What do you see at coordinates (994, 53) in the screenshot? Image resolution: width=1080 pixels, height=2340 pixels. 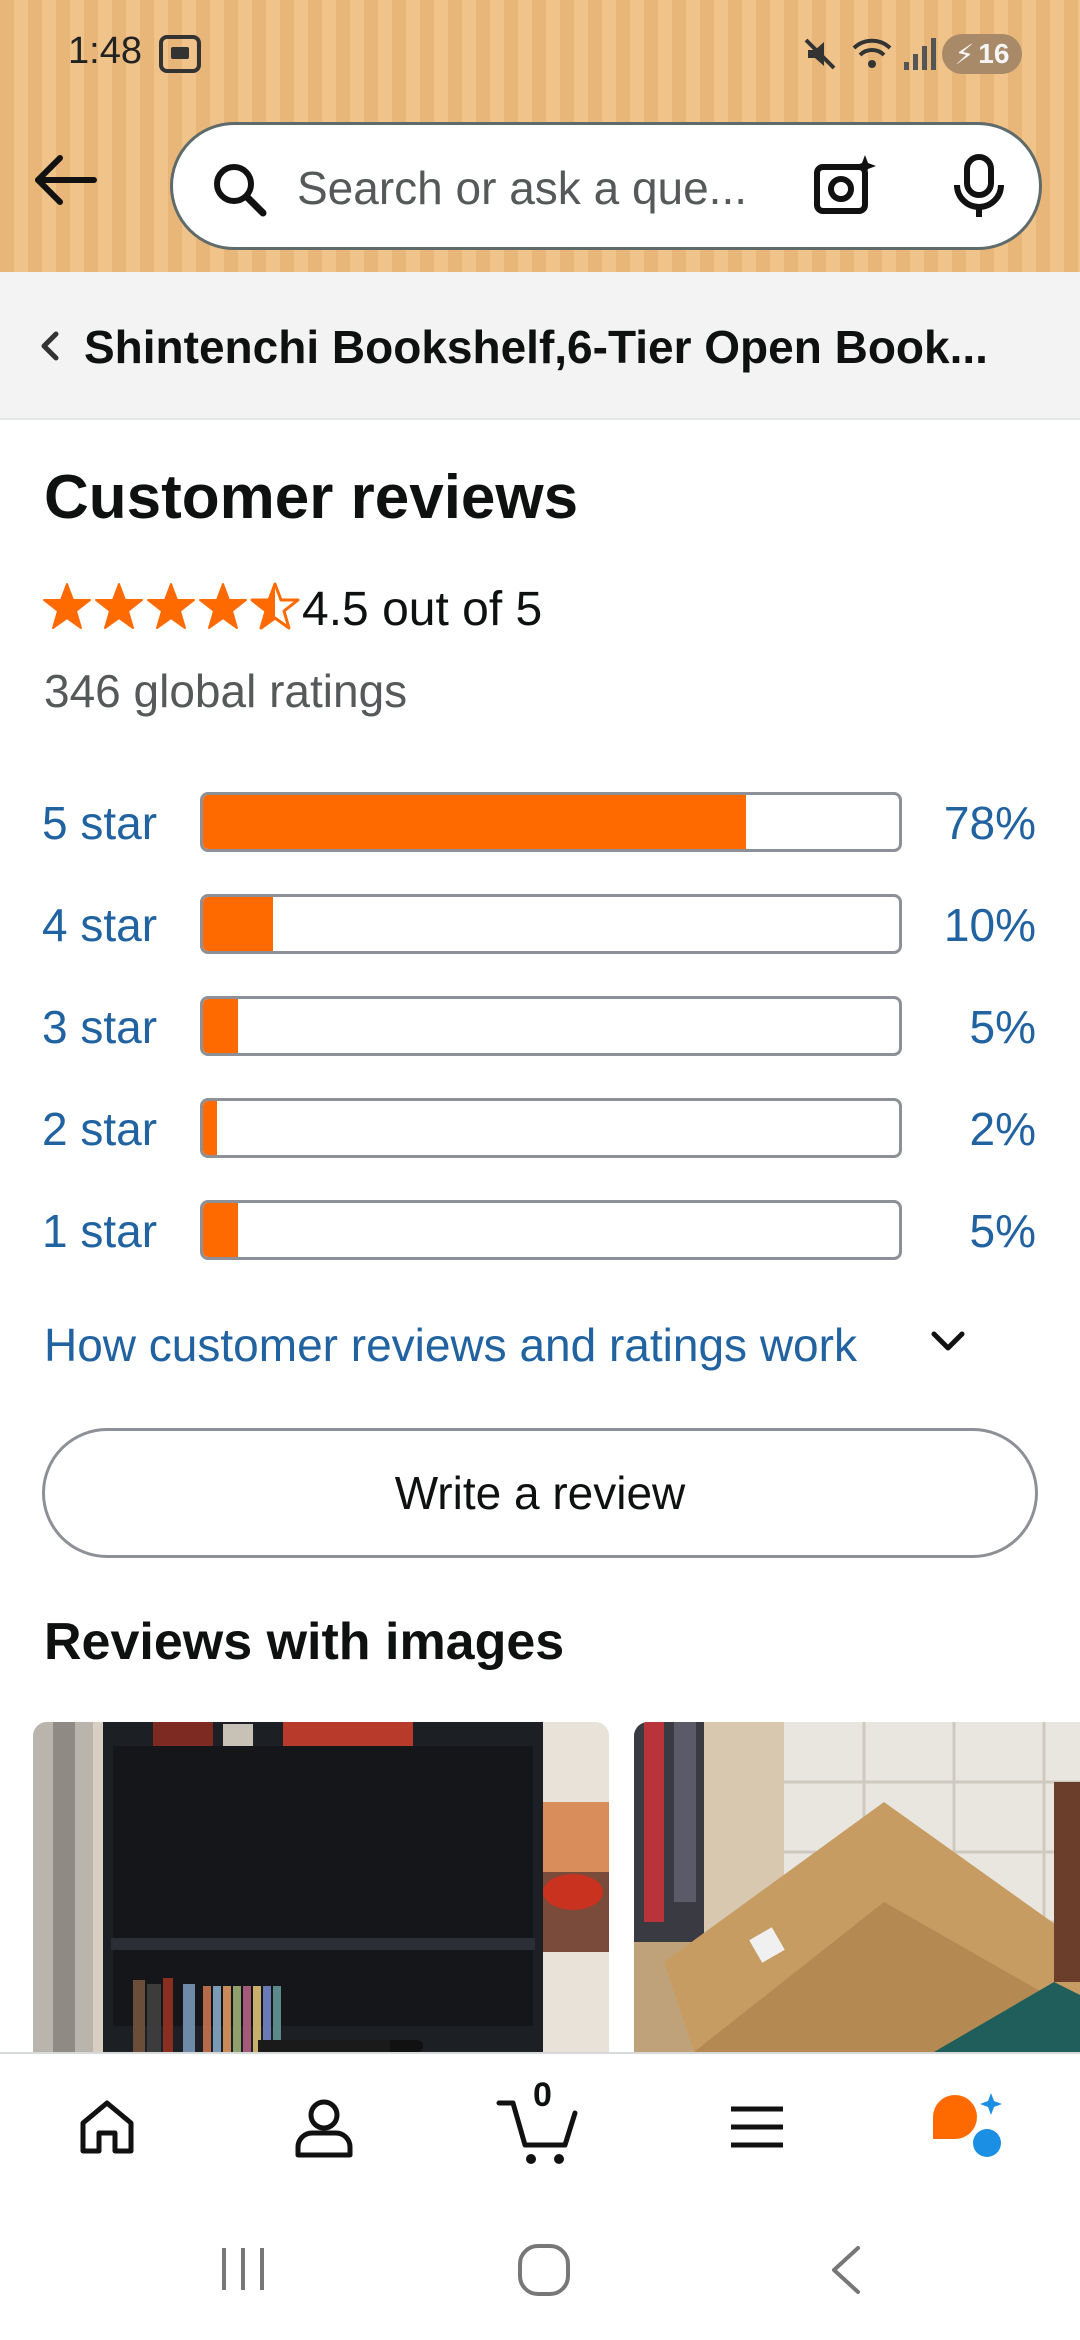 I see `battery-level: 16` at bounding box center [994, 53].